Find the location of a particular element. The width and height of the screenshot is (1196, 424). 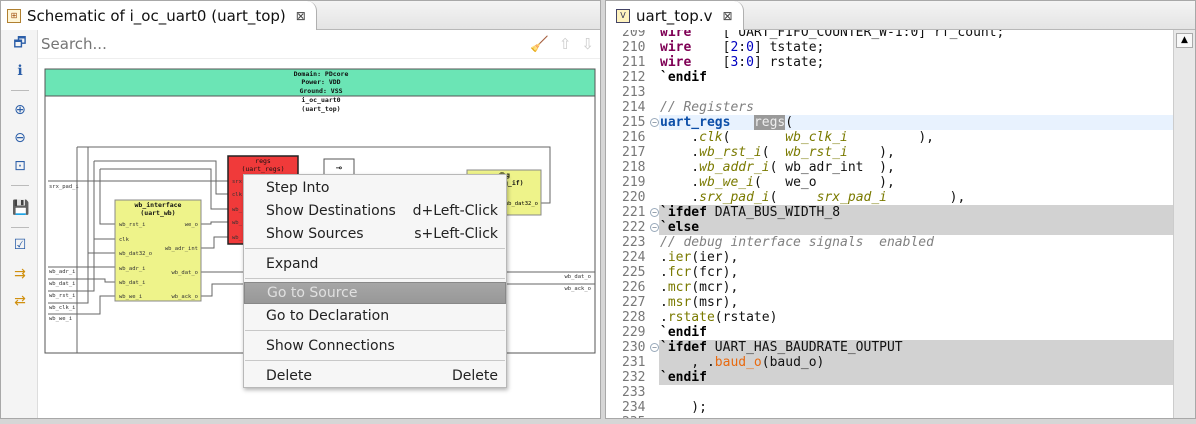

code-token: ), is located at coordinates (871, 152).